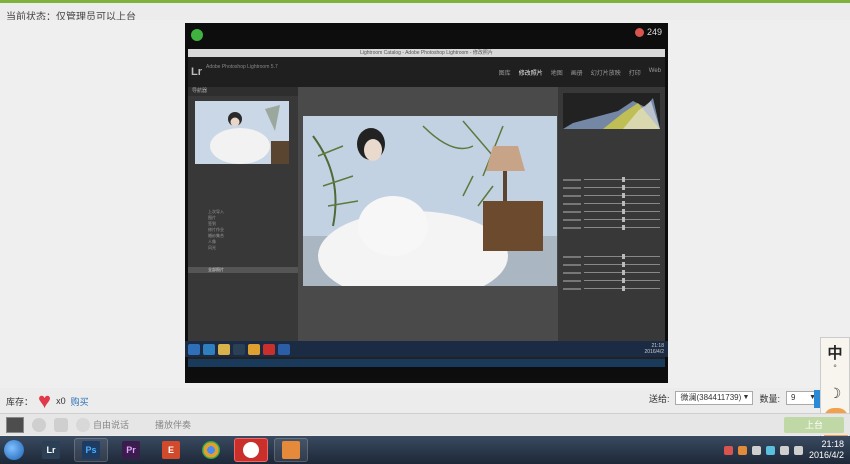 This screenshot has width=850, height=464. What do you see at coordinates (793, 397) in the screenshot?
I see `gift-qty-value: 9` at bounding box center [793, 397].